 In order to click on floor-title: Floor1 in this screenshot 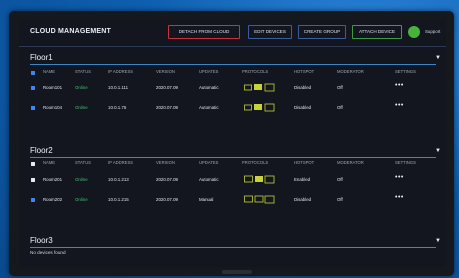, I will do `click(41, 57)`.